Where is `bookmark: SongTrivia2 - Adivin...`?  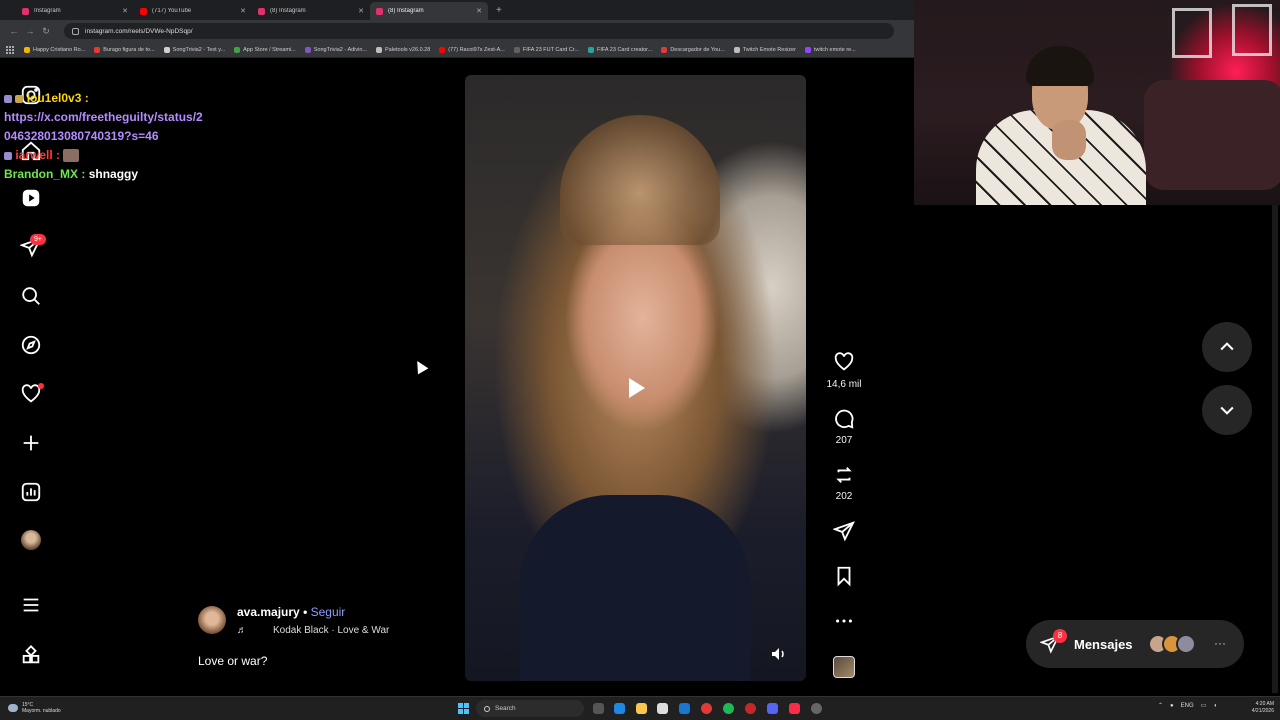
bookmark: SongTrivia2 - Adivin... is located at coordinates (335, 49).